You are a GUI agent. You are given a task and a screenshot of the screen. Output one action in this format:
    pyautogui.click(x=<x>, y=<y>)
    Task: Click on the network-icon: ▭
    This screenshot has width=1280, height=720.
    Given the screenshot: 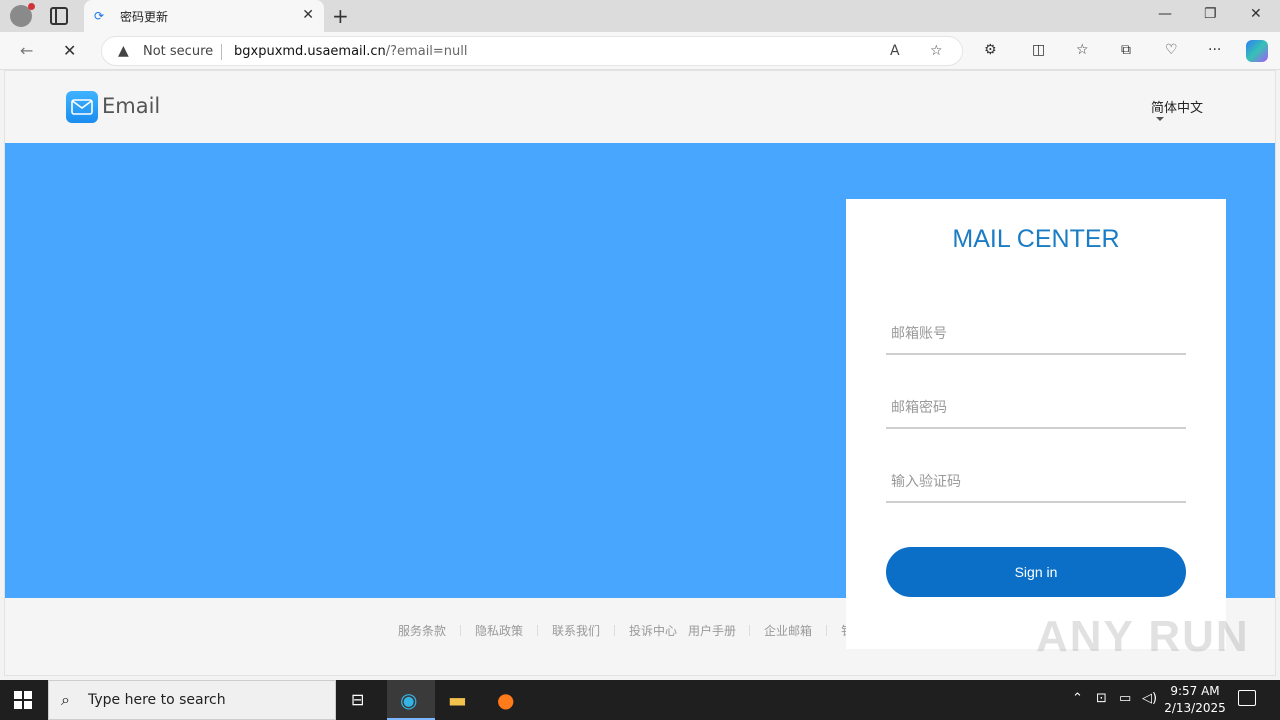 What is the action you would take?
    pyautogui.click(x=1125, y=698)
    